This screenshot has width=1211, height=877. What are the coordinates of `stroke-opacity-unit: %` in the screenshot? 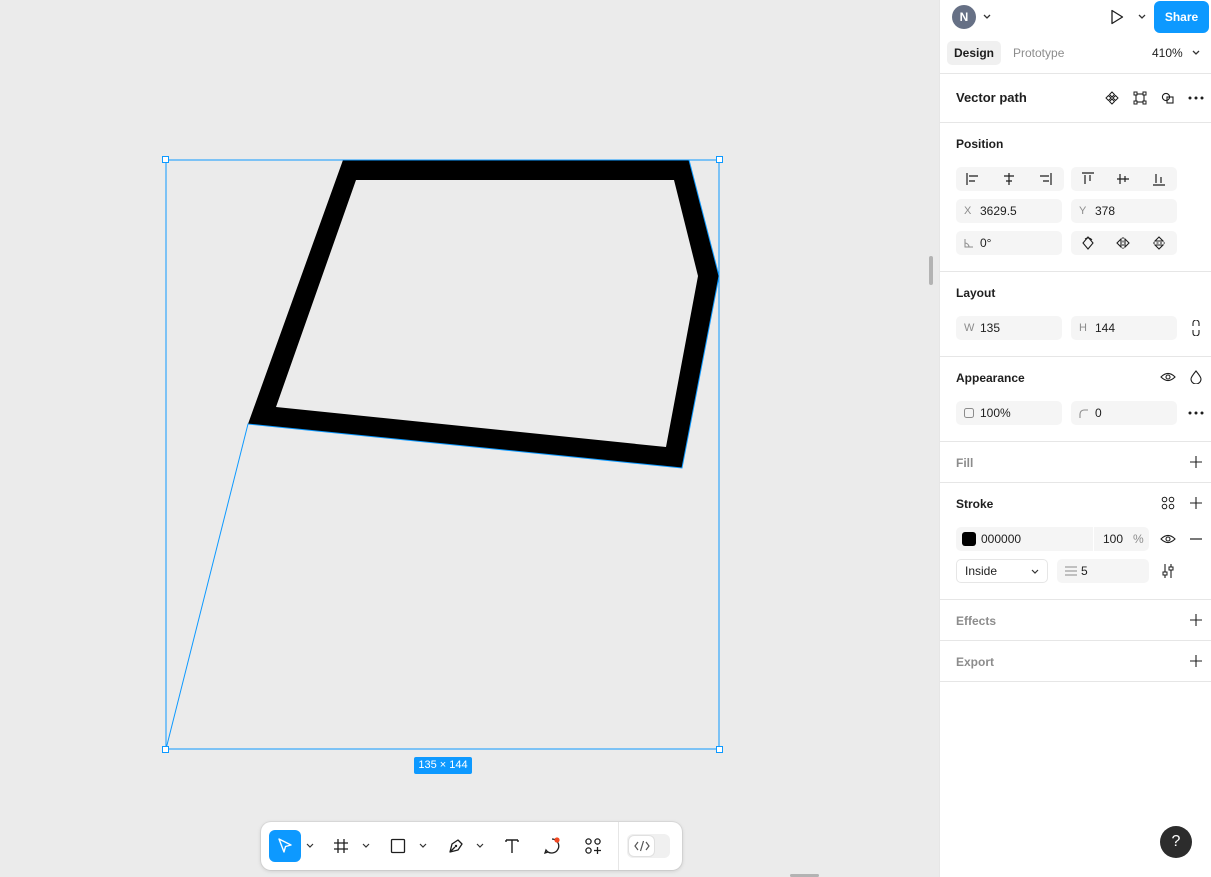 It's located at (1138, 539).